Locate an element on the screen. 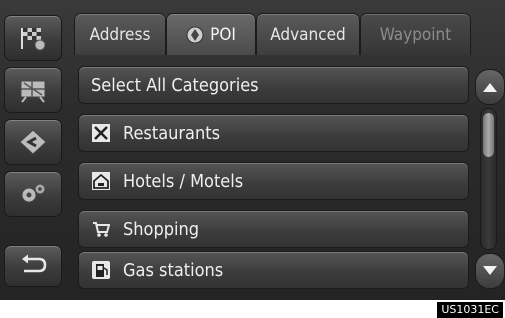 The height and width of the screenshot is (318, 505). scroll-up-button is located at coordinates (490, 87).